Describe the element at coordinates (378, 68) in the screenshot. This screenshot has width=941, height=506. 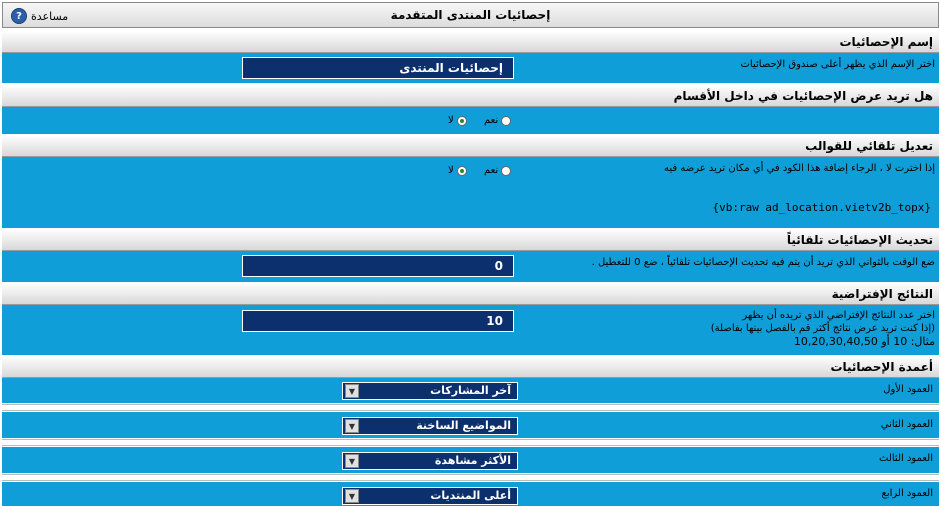
I see `stats-name-input: إحصائيات المنتدى` at that location.